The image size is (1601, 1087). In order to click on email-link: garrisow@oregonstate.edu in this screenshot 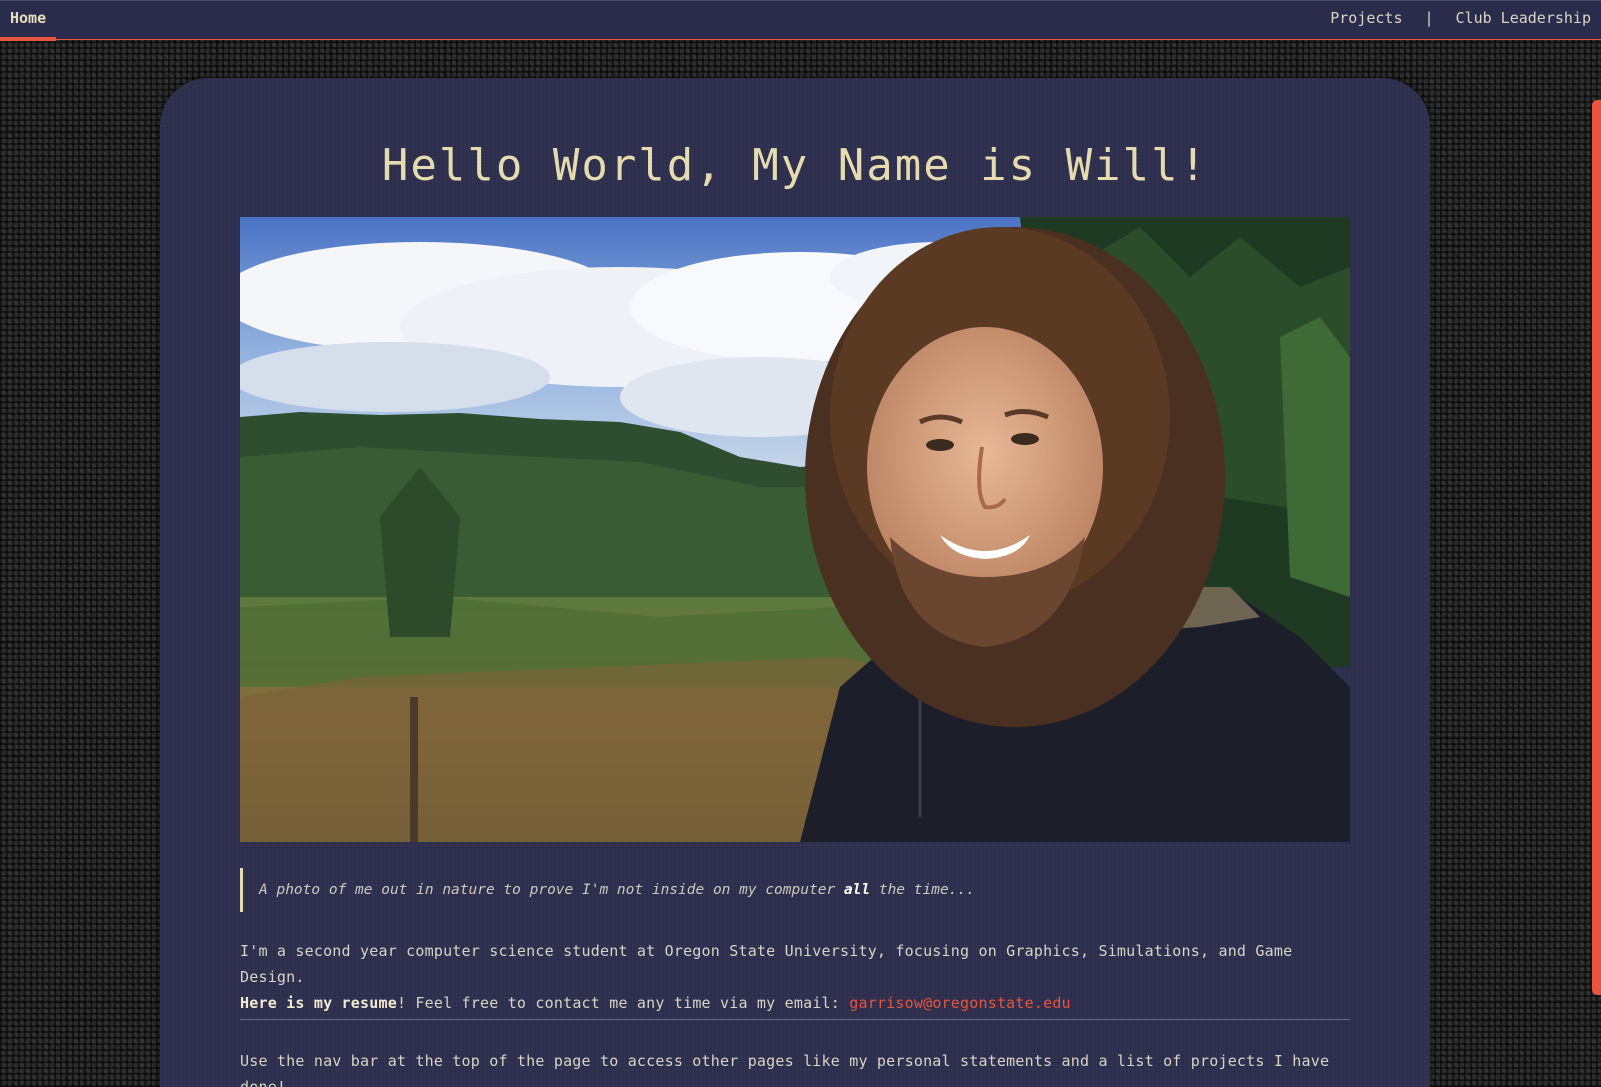, I will do `click(960, 1003)`.